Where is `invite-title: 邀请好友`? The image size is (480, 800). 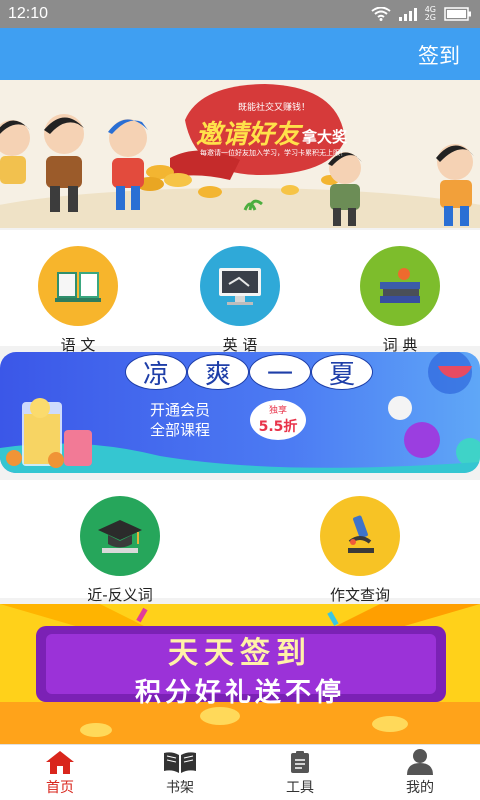 invite-title: 邀请好友 is located at coordinates (248, 135).